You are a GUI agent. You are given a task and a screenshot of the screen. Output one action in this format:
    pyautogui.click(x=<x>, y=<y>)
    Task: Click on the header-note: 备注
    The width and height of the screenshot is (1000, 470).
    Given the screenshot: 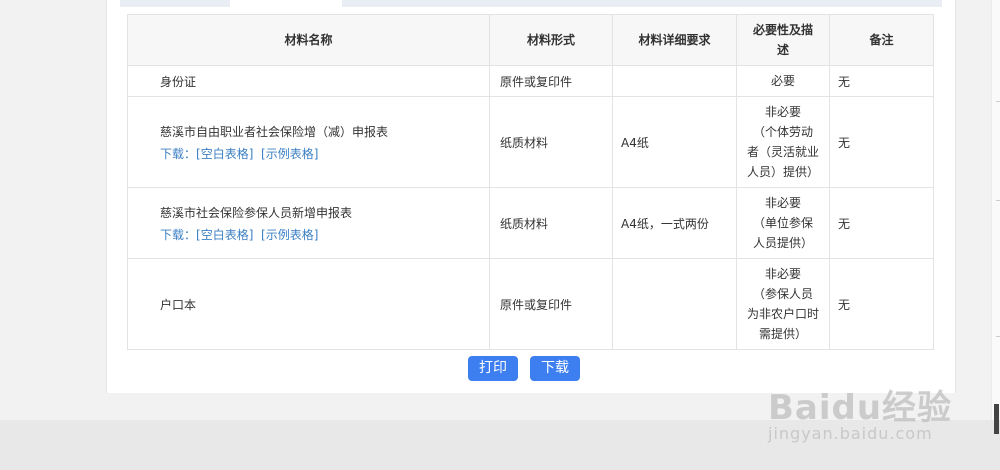 What is the action you would take?
    pyautogui.click(x=881, y=40)
    